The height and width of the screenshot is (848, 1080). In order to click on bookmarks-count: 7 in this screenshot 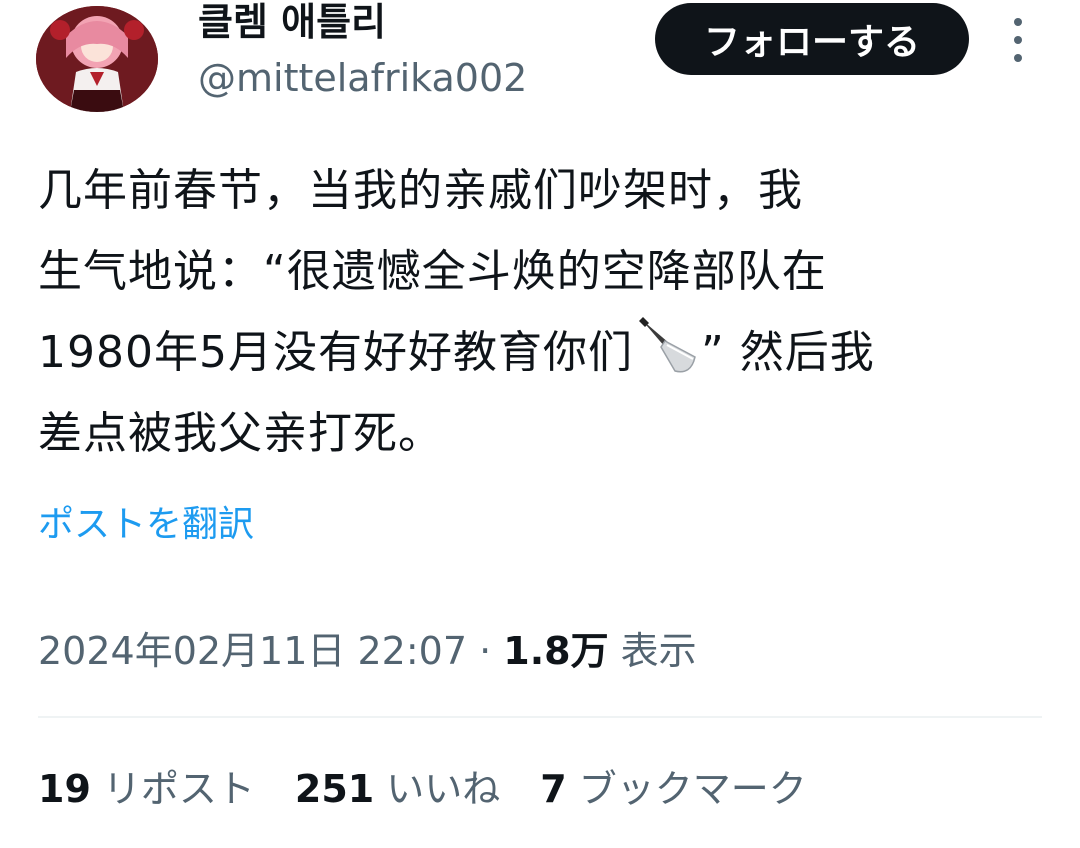, I will do `click(553, 789)`.